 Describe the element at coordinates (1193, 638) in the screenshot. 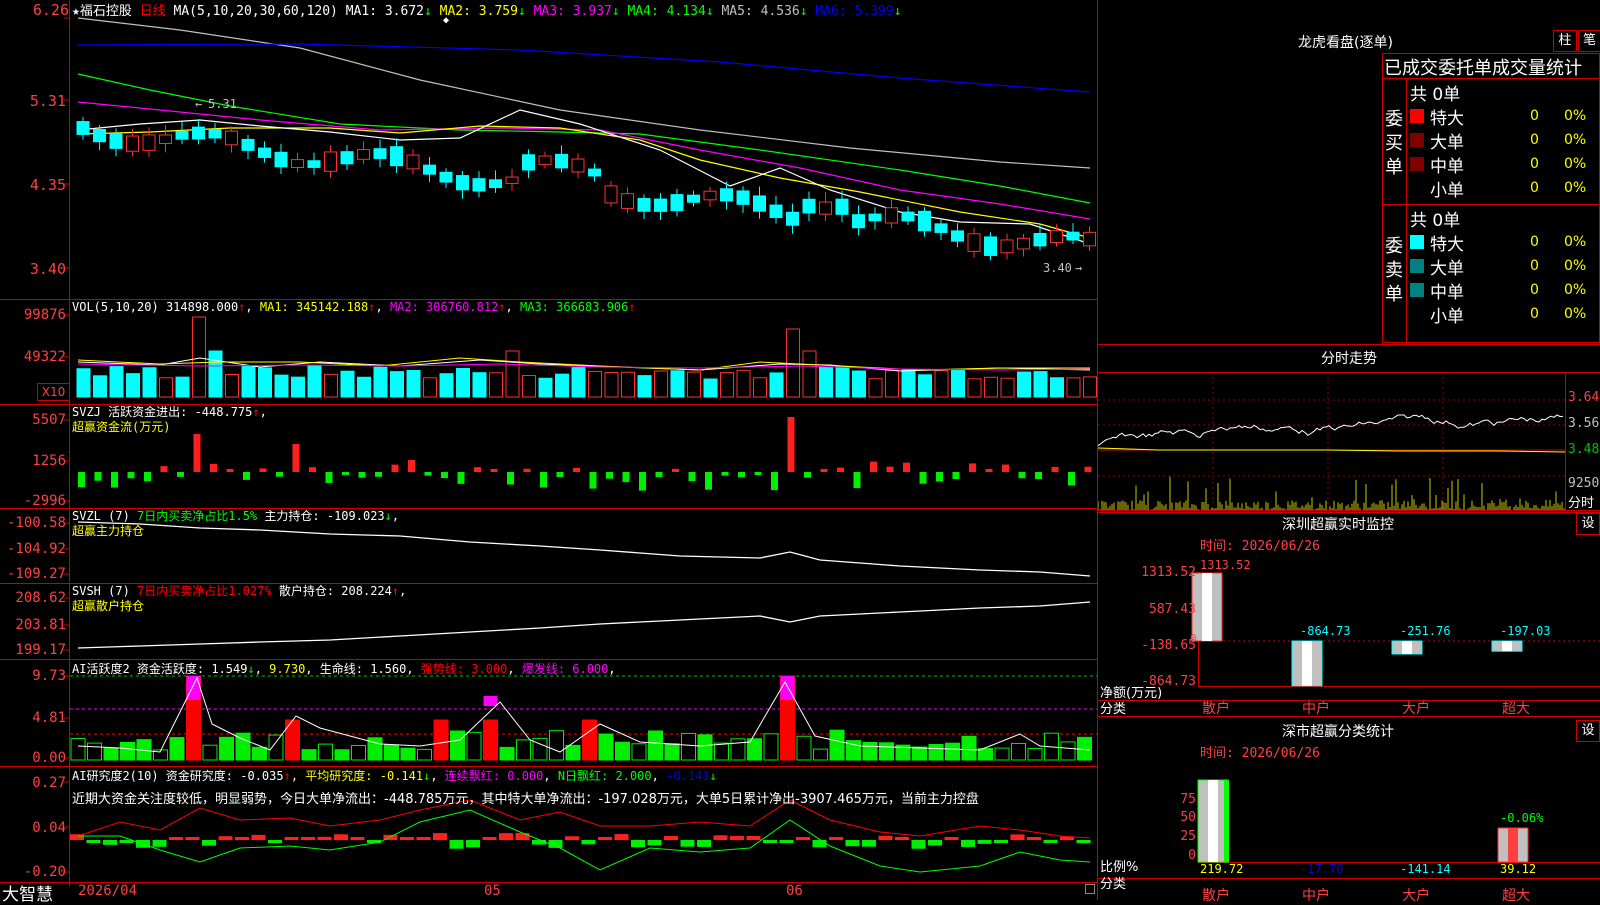

I see `sz-monitor-zero: 0` at that location.